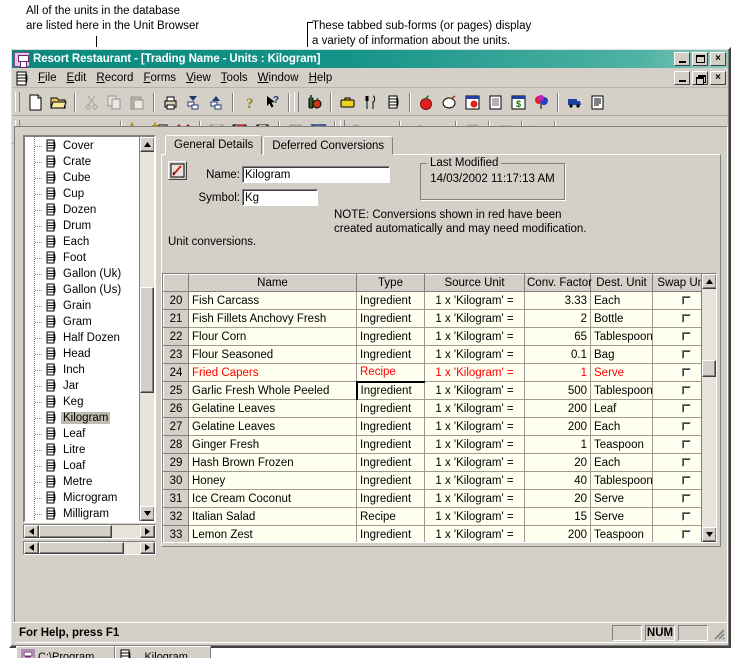  What do you see at coordinates (272, 336) in the screenshot?
I see `name-cell: Flour Corn` at bounding box center [272, 336].